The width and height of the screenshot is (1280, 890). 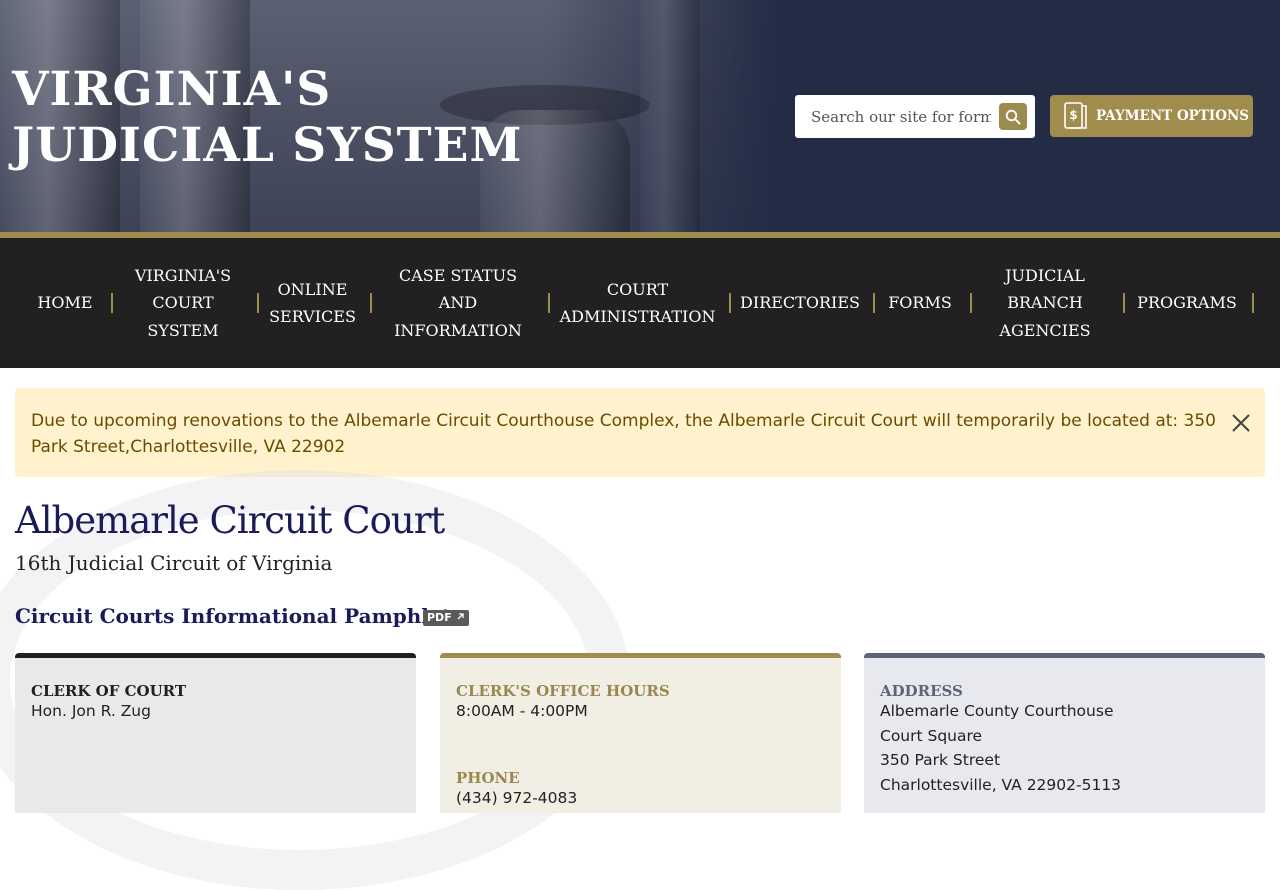 What do you see at coordinates (488, 778) in the screenshot?
I see `phone-label: PHONE` at bounding box center [488, 778].